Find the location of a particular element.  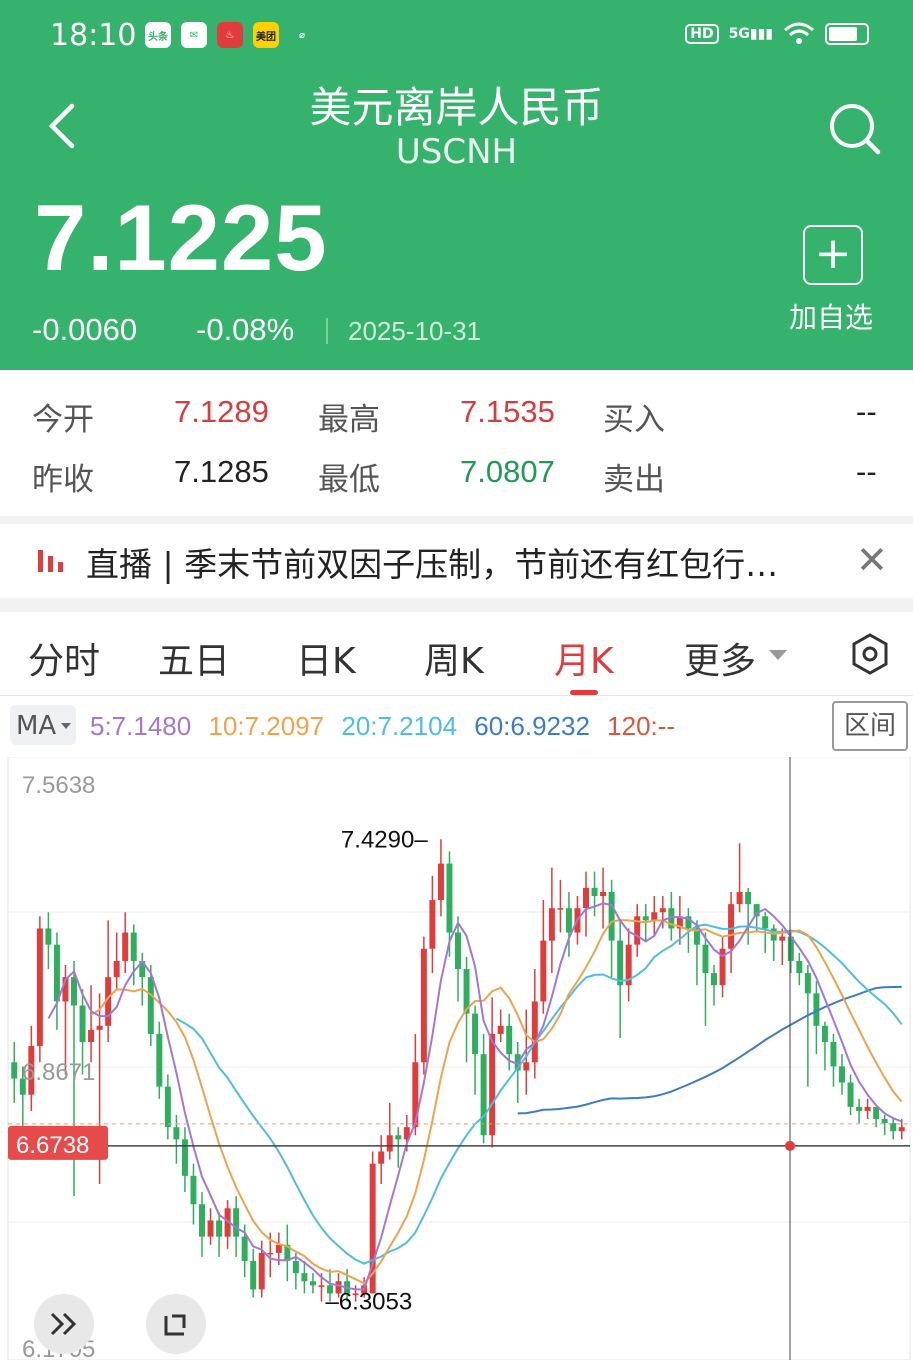

notification-icons: 头条 ✉ ♨ 美团 ⌀ is located at coordinates (230, 35).